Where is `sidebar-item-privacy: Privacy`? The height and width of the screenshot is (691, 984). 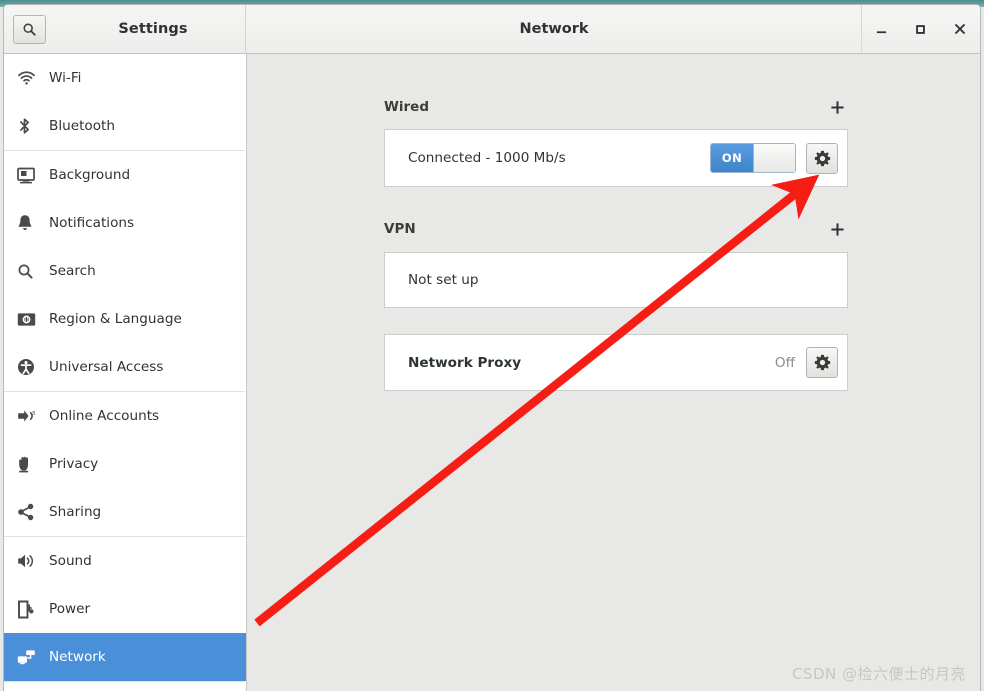 sidebar-item-privacy: Privacy is located at coordinates (125, 464).